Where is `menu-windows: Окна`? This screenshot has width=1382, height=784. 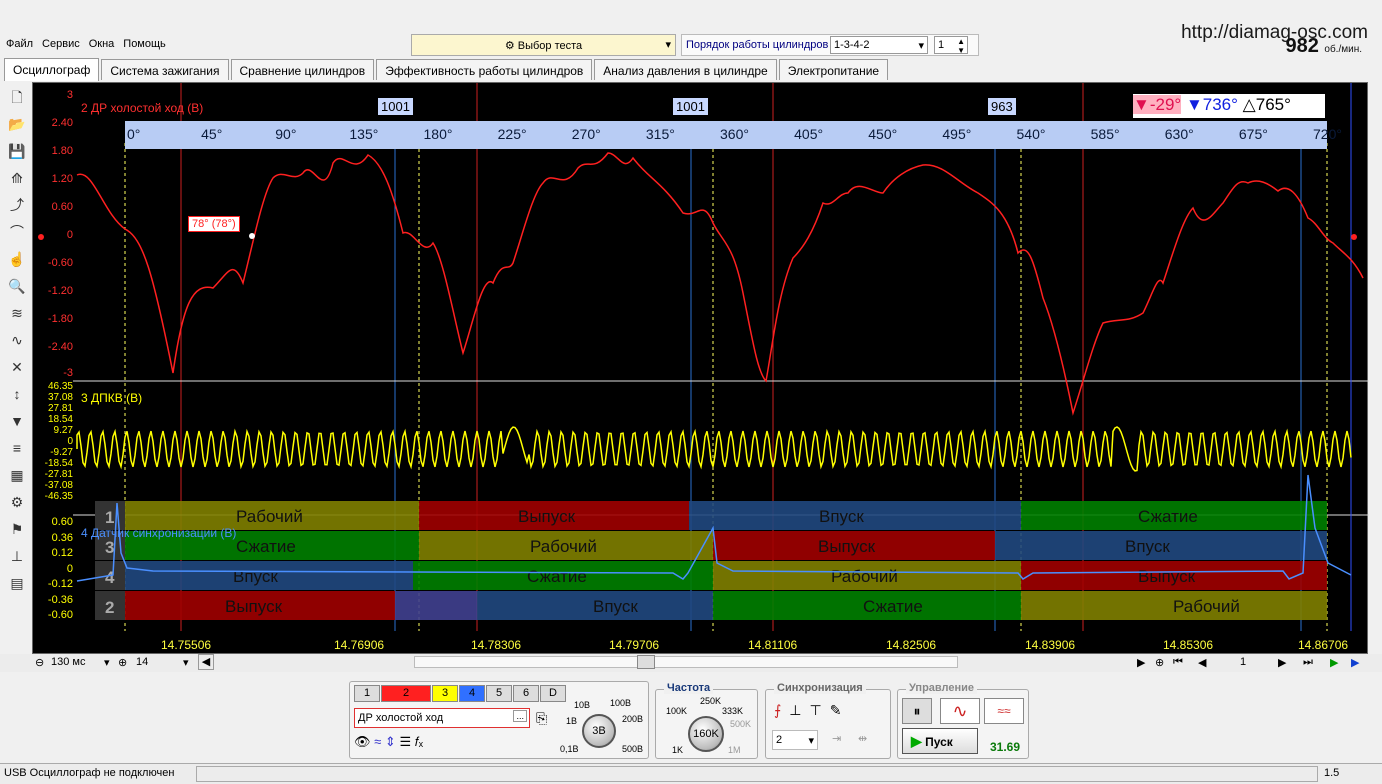 menu-windows: Окна is located at coordinates (100, 42).